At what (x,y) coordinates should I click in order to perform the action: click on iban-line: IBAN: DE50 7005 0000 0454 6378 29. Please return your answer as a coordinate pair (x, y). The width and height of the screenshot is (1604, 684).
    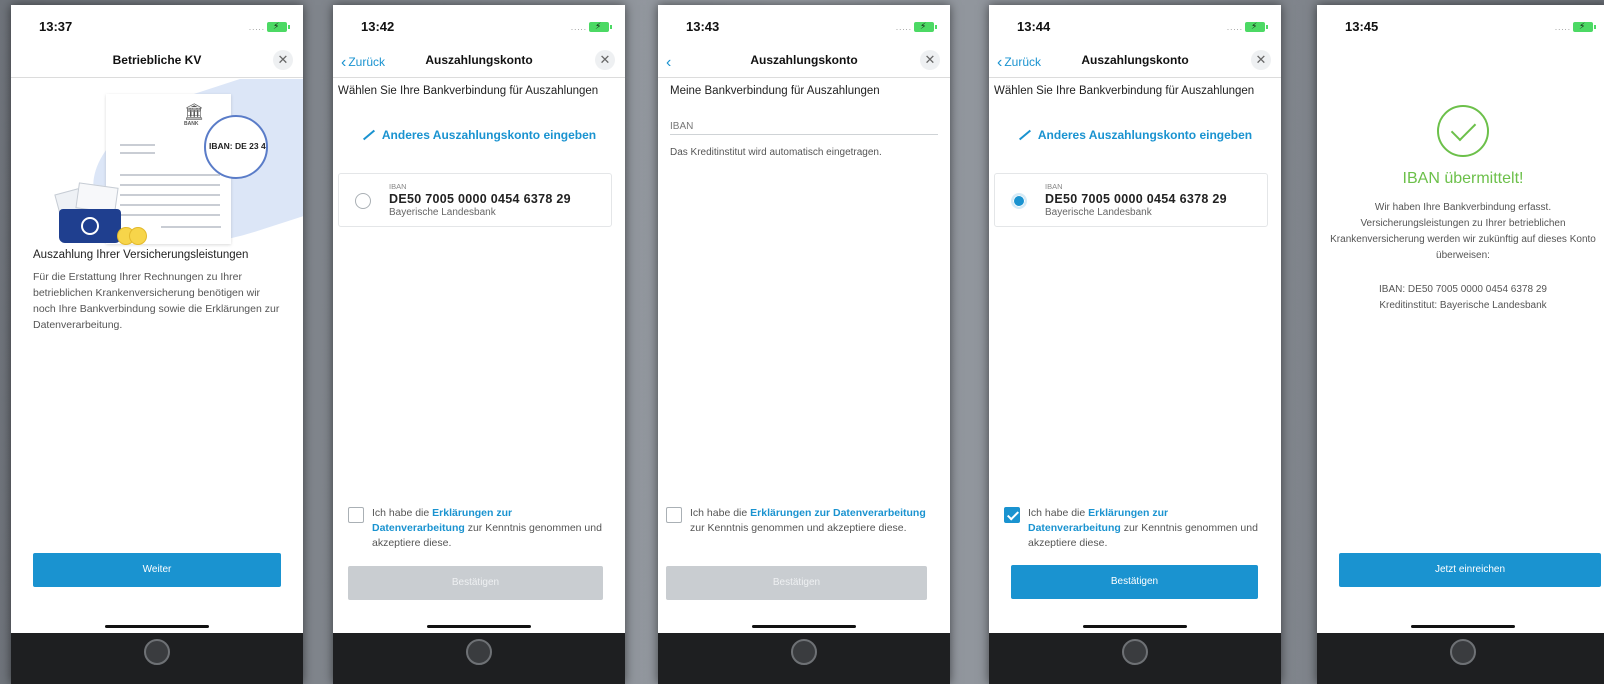
    Looking at the image, I should click on (1463, 289).